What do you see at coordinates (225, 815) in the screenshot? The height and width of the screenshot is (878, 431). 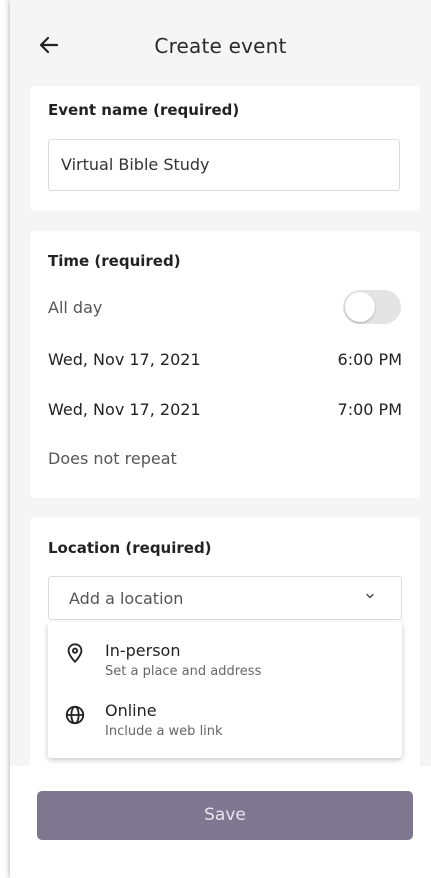 I see `save-button: Save` at bounding box center [225, 815].